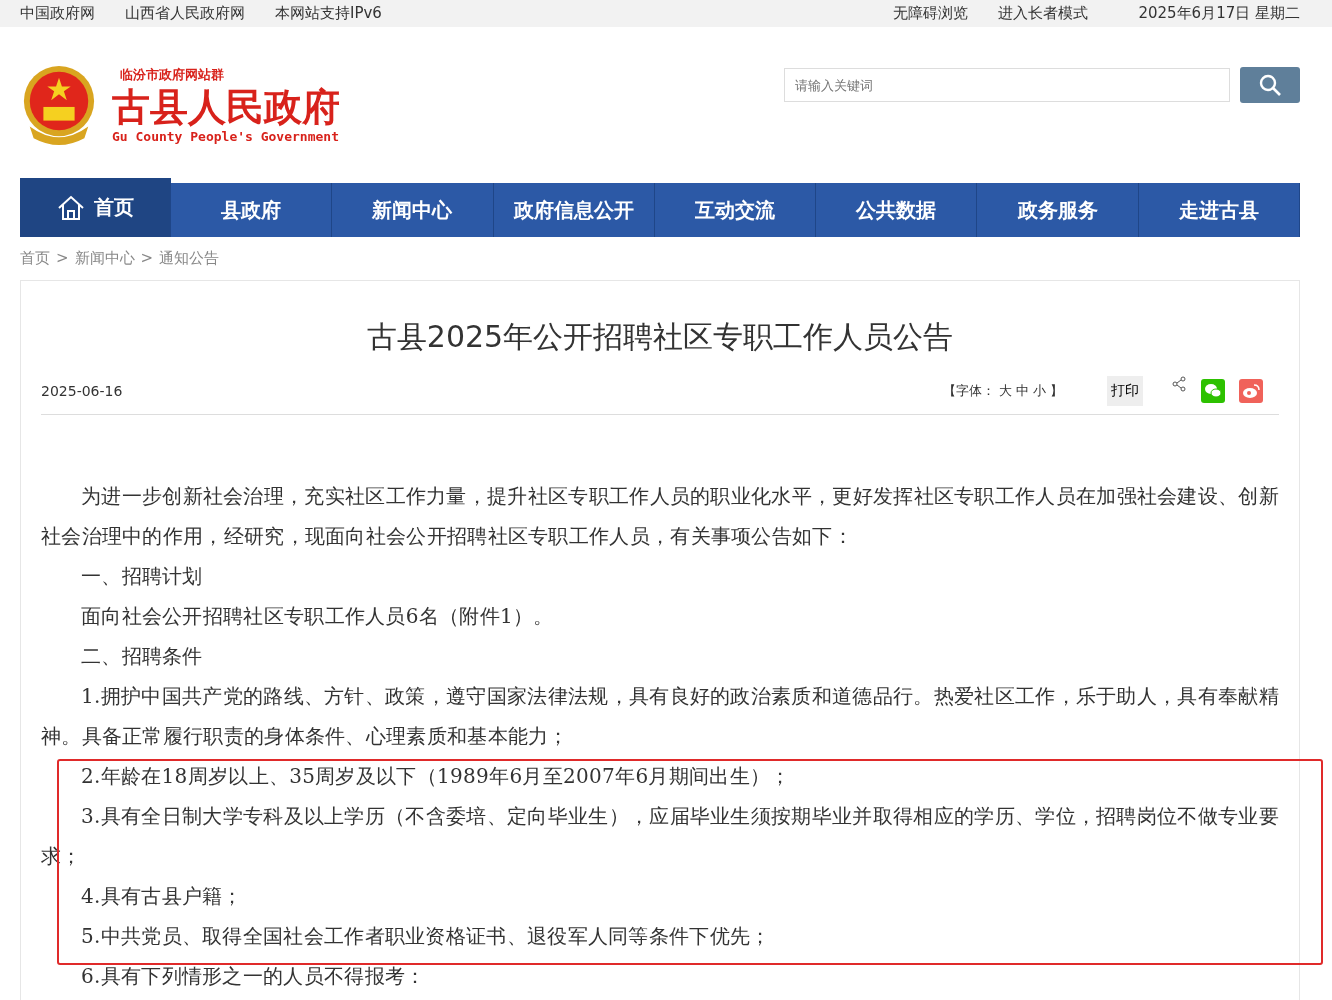  I want to click on breadcrumb-link: 通知公告, so click(189, 258).